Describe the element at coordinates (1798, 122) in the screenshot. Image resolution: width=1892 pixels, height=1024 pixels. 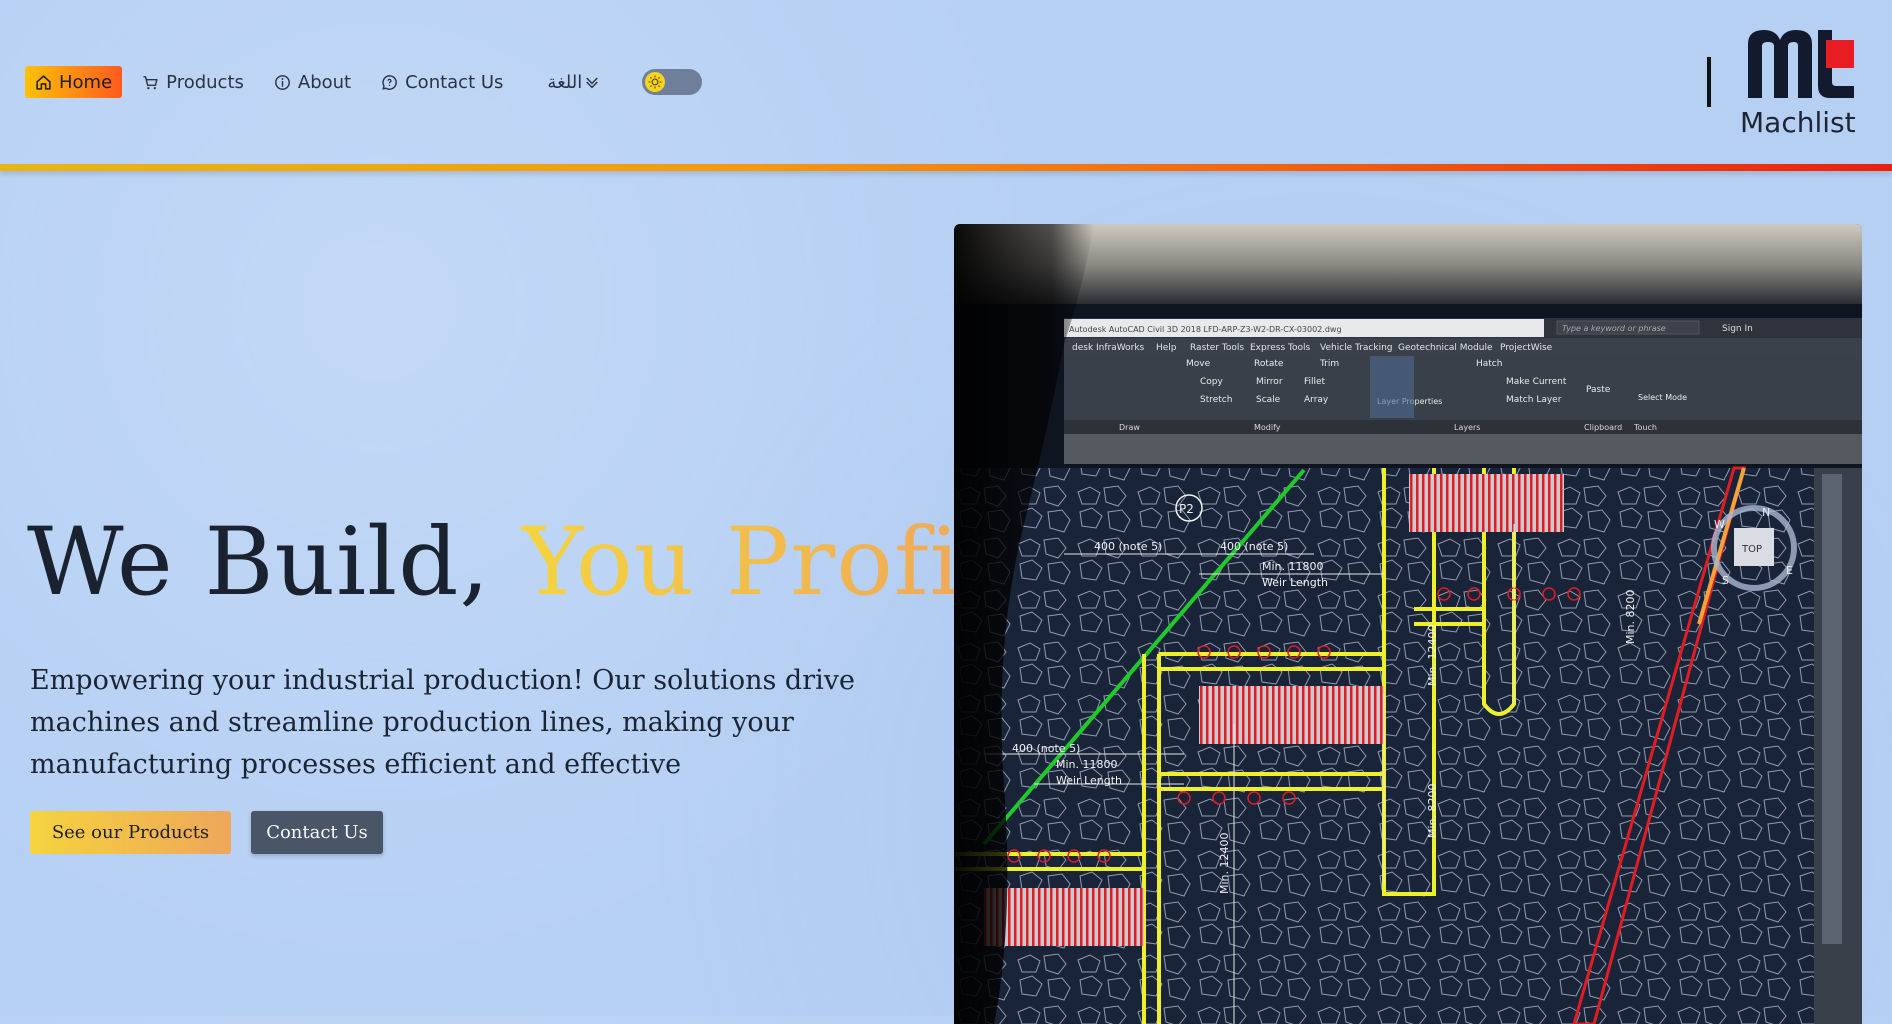
I see `brand-name: Machlist` at that location.